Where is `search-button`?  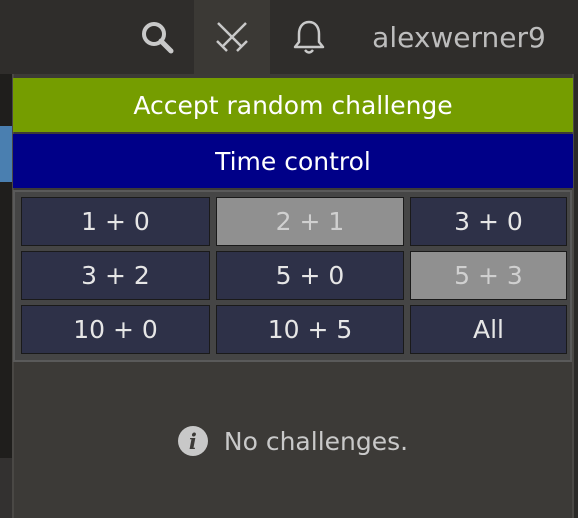 search-button is located at coordinates (157, 37).